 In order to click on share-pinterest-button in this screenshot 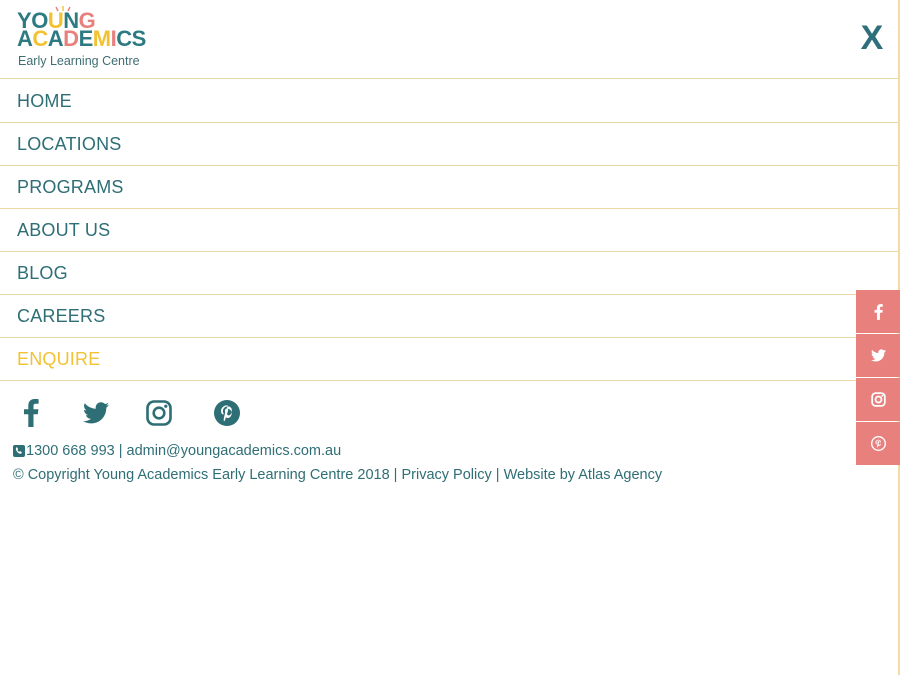, I will do `click(878, 443)`.